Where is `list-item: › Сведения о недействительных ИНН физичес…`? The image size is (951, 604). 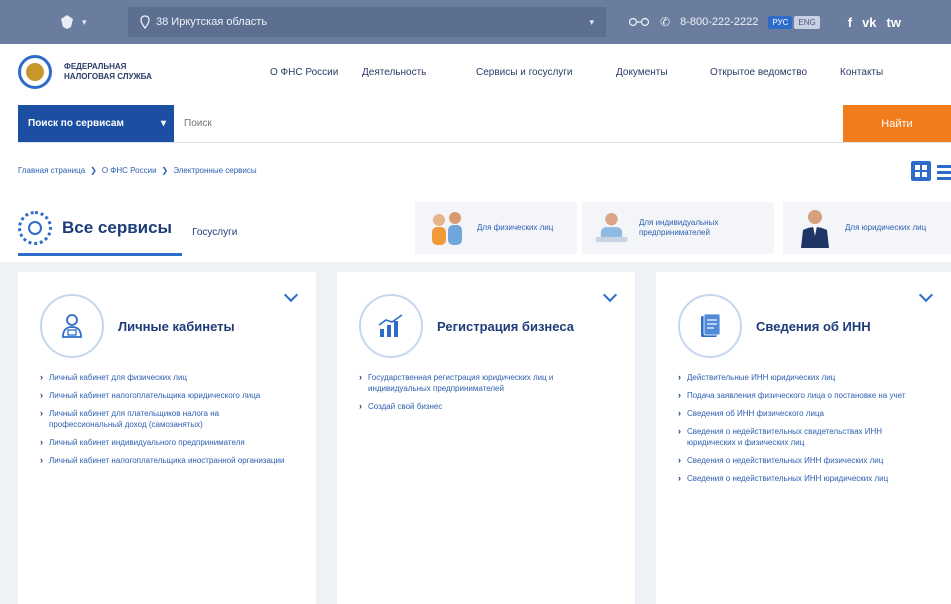 list-item: › Сведения о недействительных ИНН физичес… is located at coordinates (803, 460).